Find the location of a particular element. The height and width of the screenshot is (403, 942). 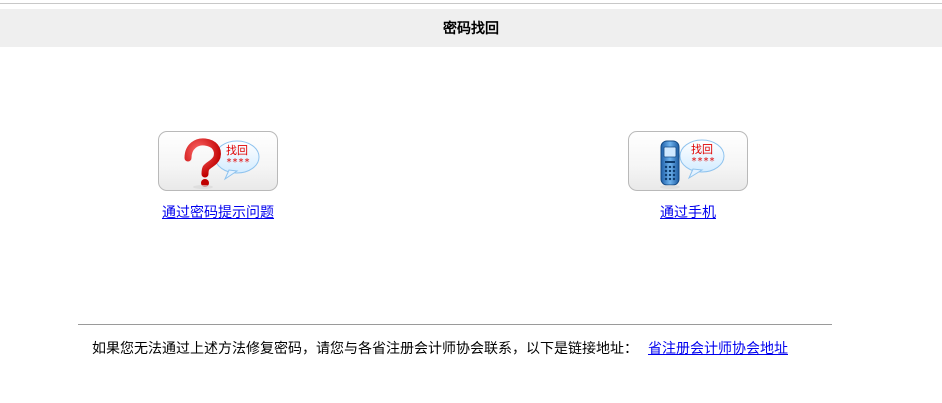

page-header: 密码找回 is located at coordinates (471, 28).